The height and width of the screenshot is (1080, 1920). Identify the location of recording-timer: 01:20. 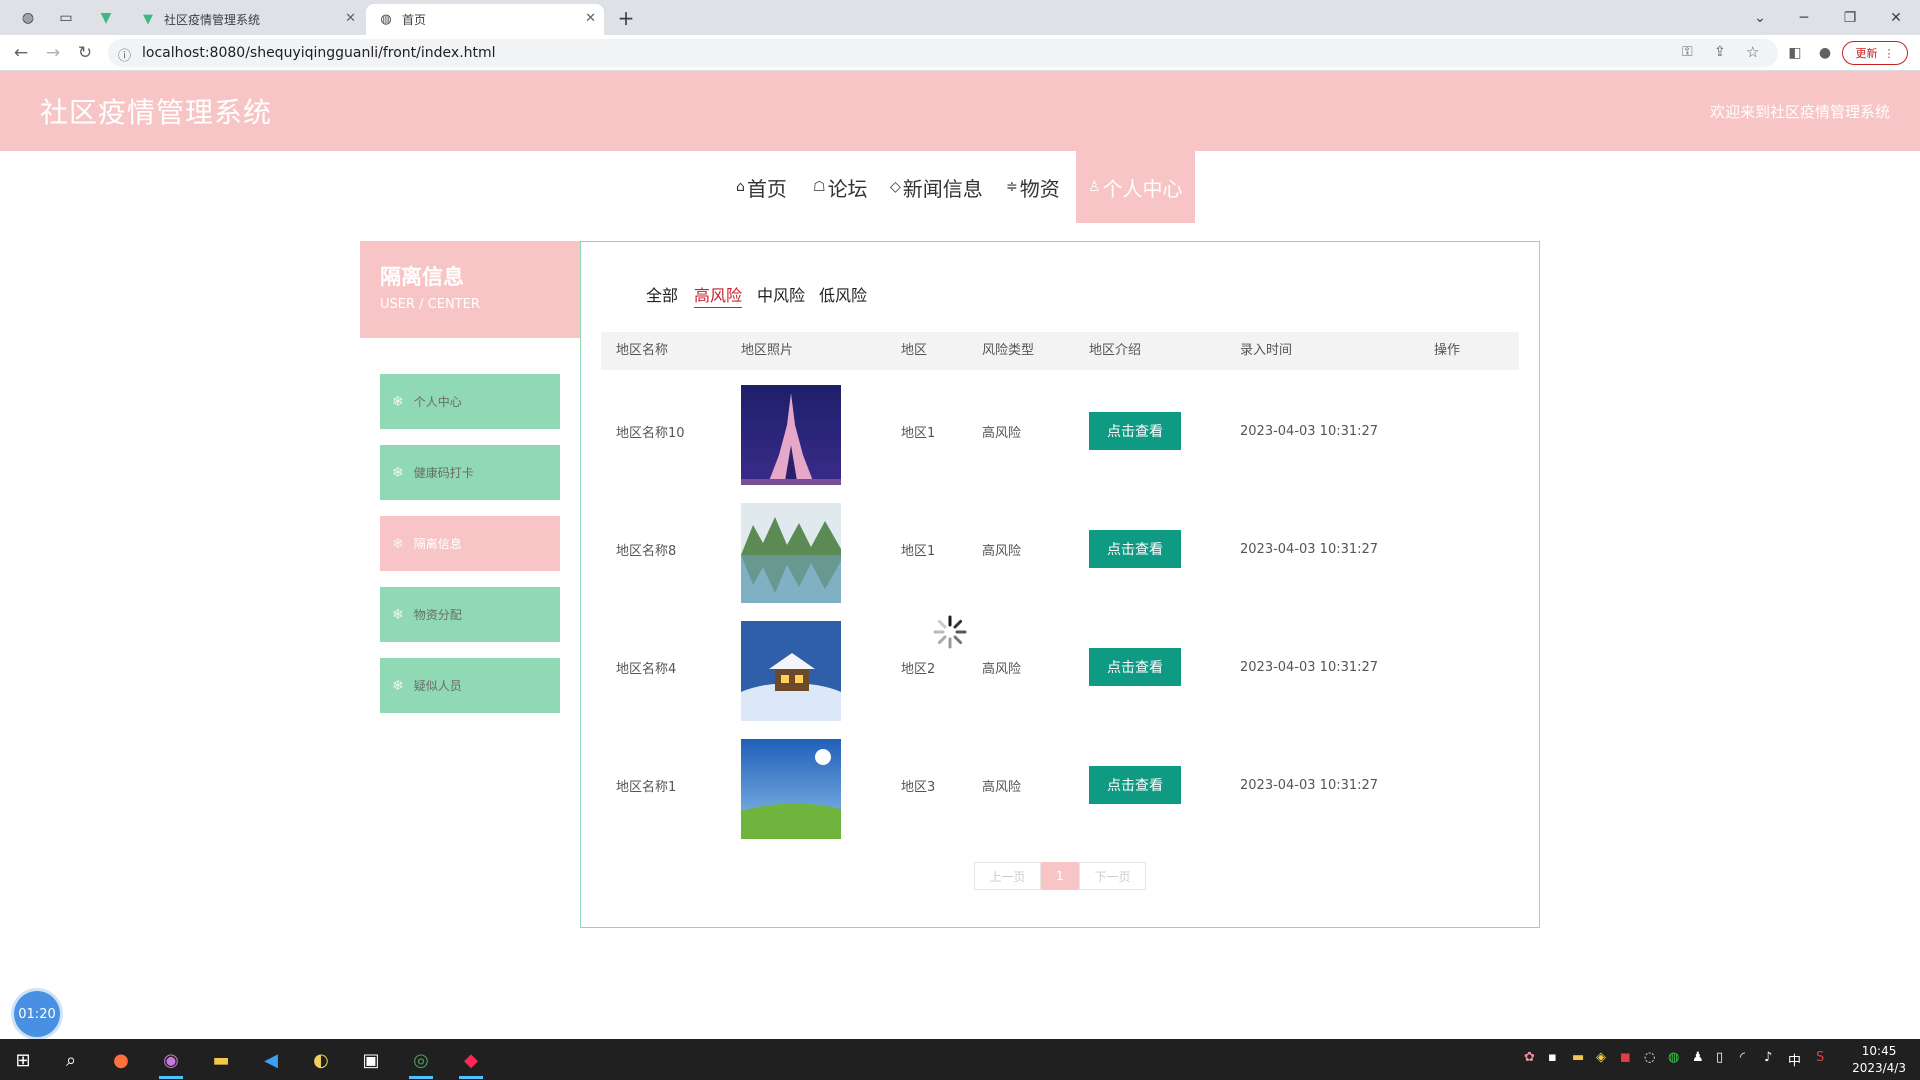
(37, 1014).